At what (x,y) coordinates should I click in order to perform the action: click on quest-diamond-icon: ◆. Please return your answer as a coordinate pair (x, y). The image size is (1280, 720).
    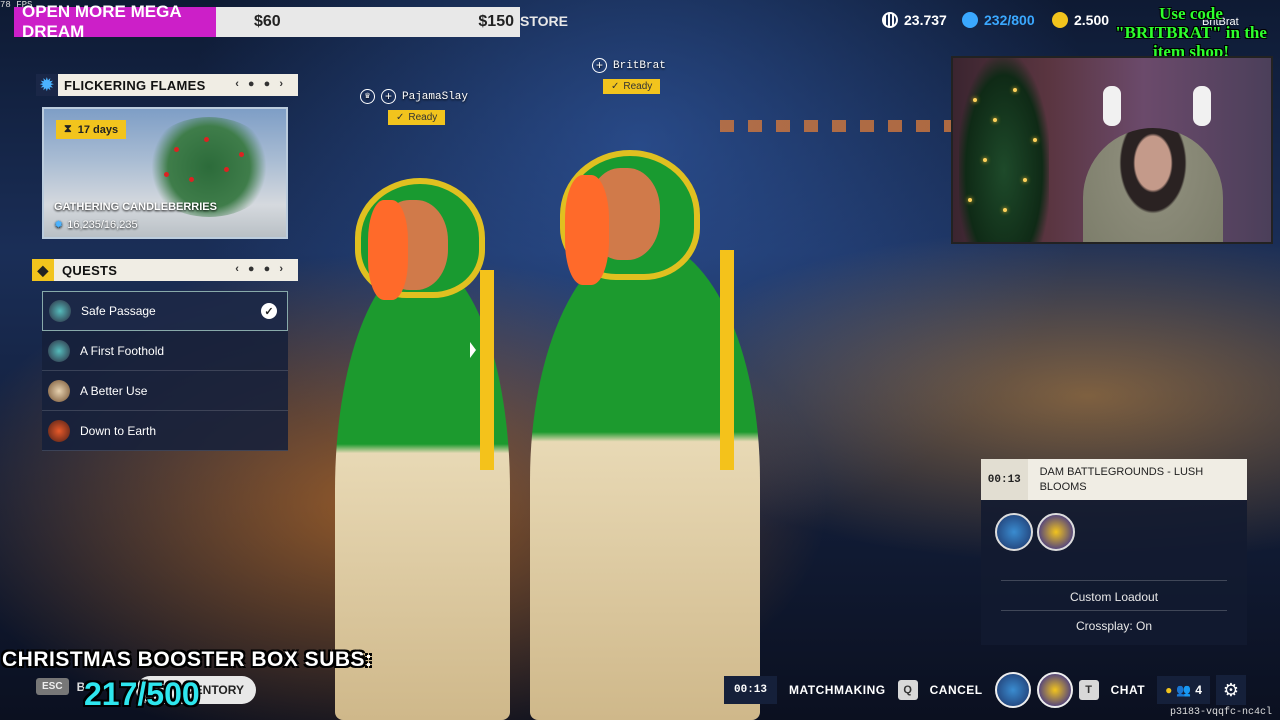
    Looking at the image, I should click on (43, 270).